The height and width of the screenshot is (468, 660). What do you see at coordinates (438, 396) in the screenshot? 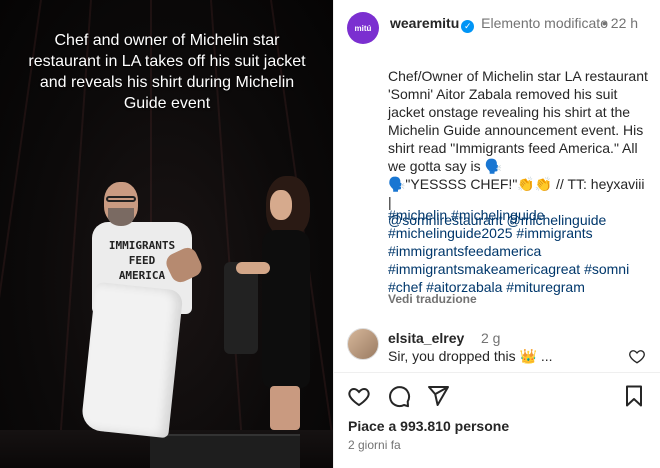
I see `share-icon` at bounding box center [438, 396].